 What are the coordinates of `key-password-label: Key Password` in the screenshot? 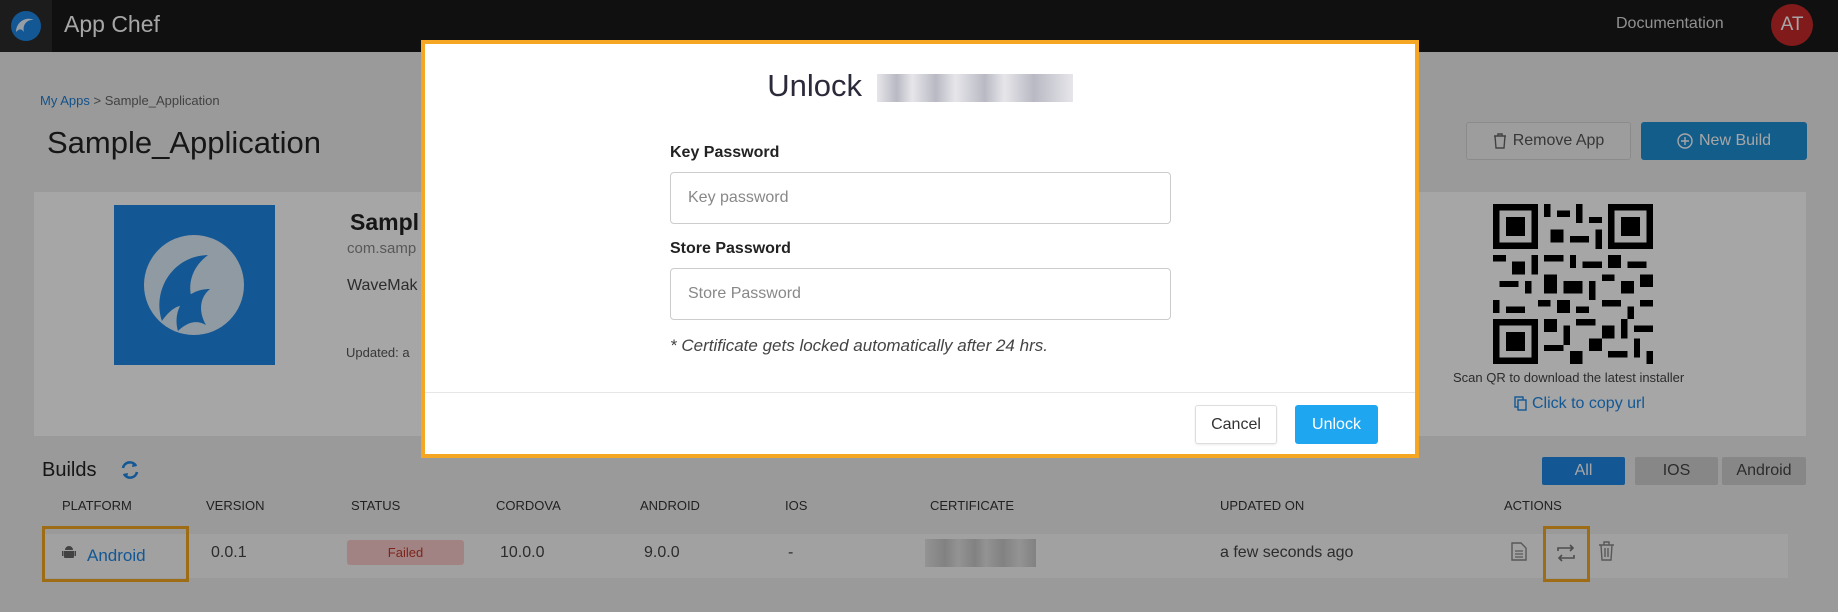 It's located at (725, 152).